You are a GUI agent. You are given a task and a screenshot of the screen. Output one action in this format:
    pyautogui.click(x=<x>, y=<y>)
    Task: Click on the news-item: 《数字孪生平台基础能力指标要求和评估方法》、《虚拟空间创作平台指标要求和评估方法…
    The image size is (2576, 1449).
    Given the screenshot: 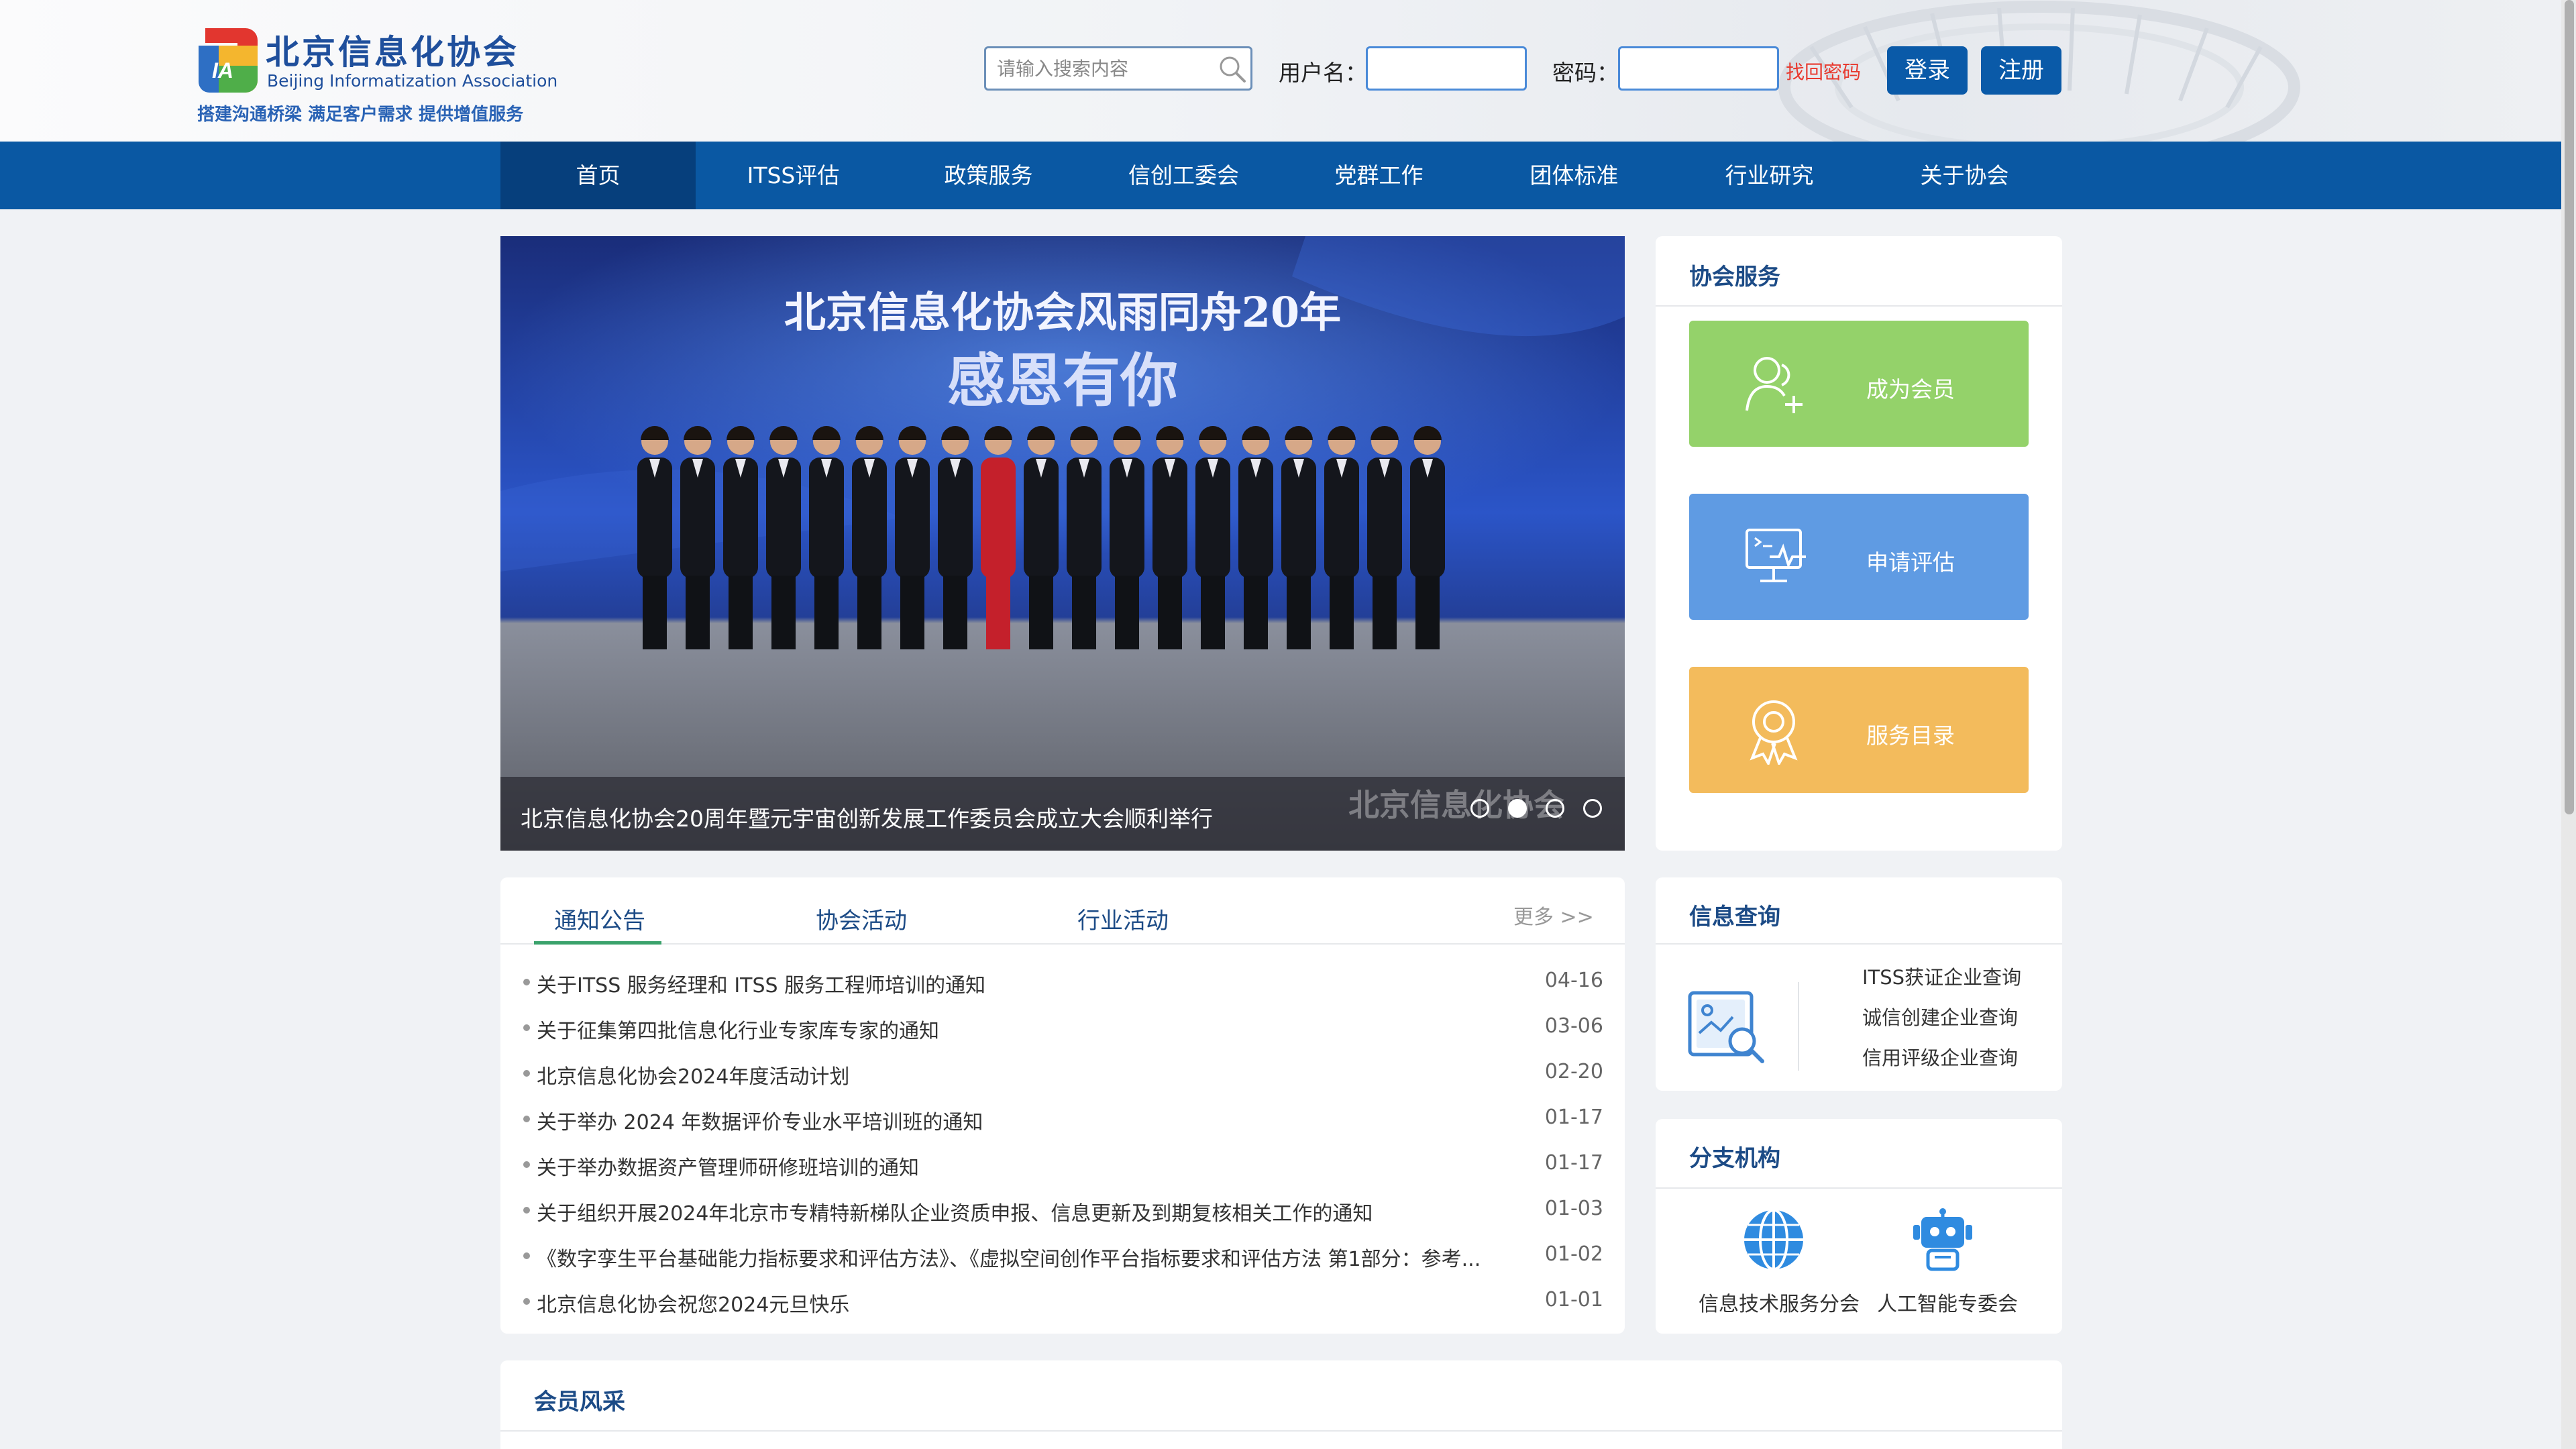 What is the action you would take?
    pyautogui.click(x=1063, y=1257)
    